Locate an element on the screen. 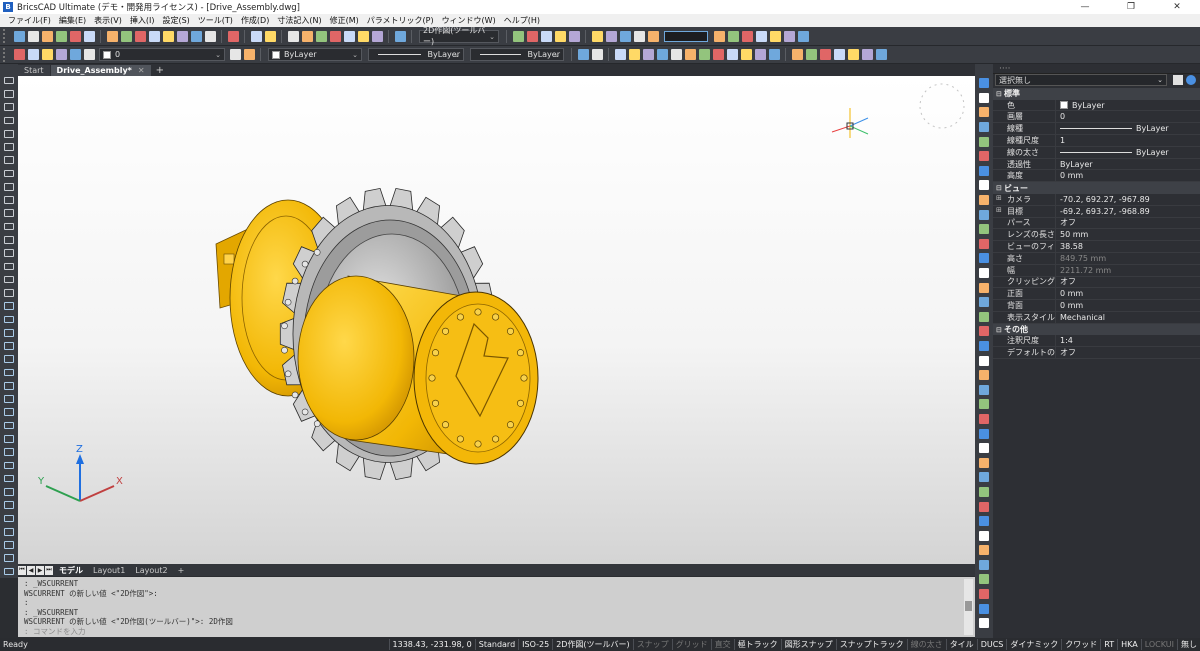  minimize-button: — is located at coordinates (1085, 7).